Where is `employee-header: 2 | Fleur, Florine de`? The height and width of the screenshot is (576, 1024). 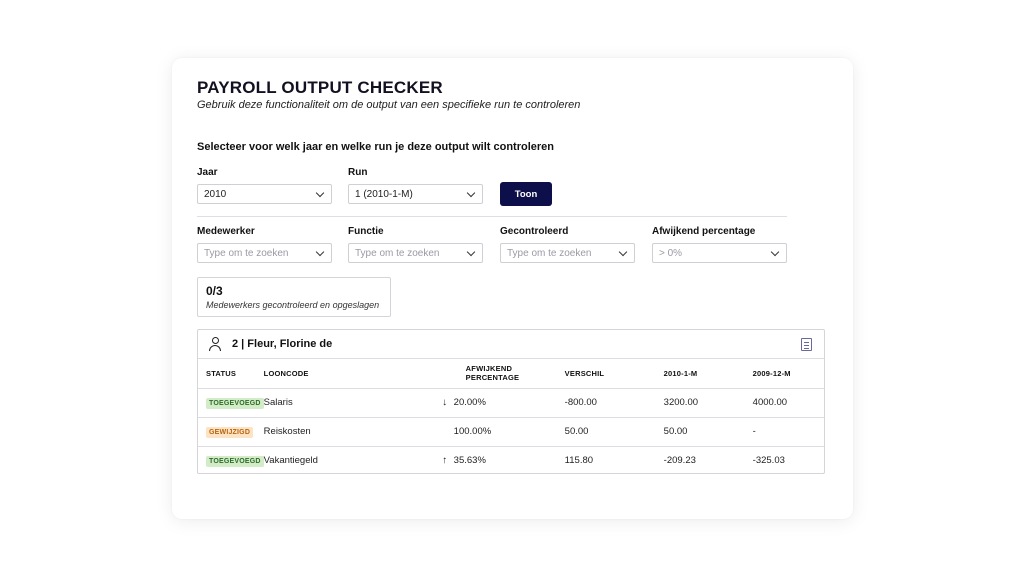
employee-header: 2 | Fleur, Florine de is located at coordinates (511, 344).